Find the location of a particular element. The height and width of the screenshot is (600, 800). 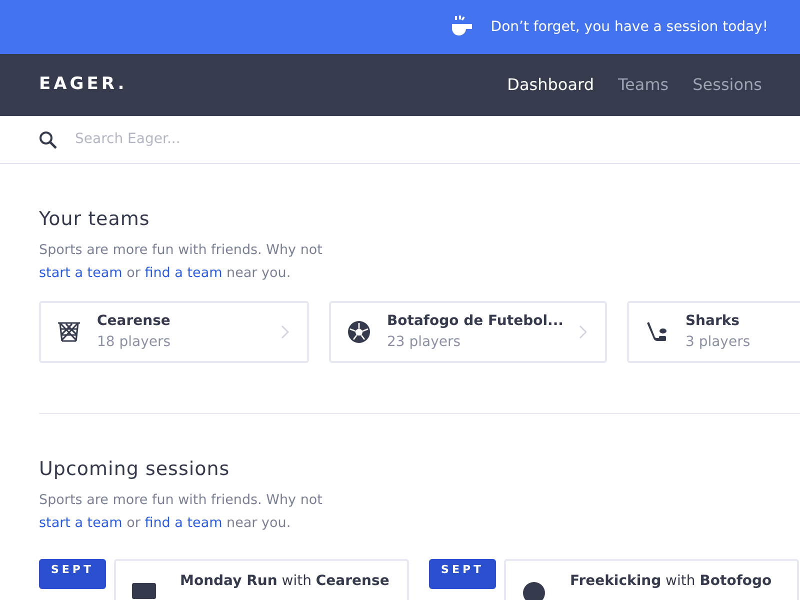

team-card: Sharks 3 players is located at coordinates (713, 331).